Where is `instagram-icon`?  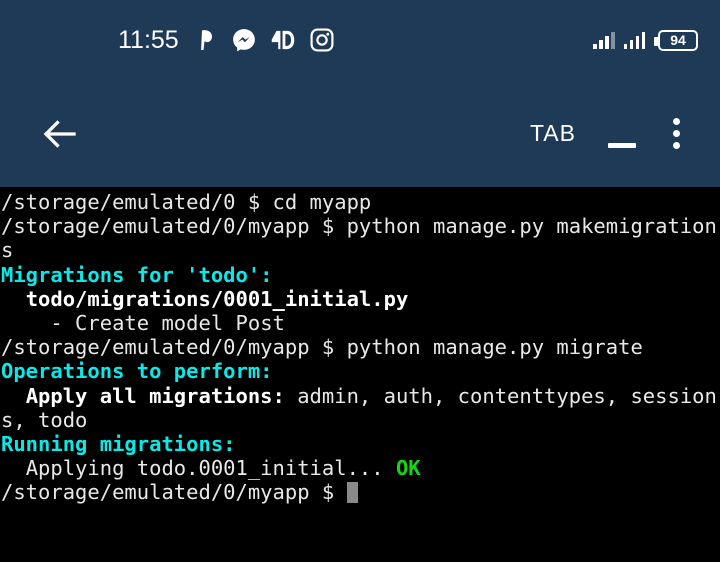
instagram-icon is located at coordinates (322, 40).